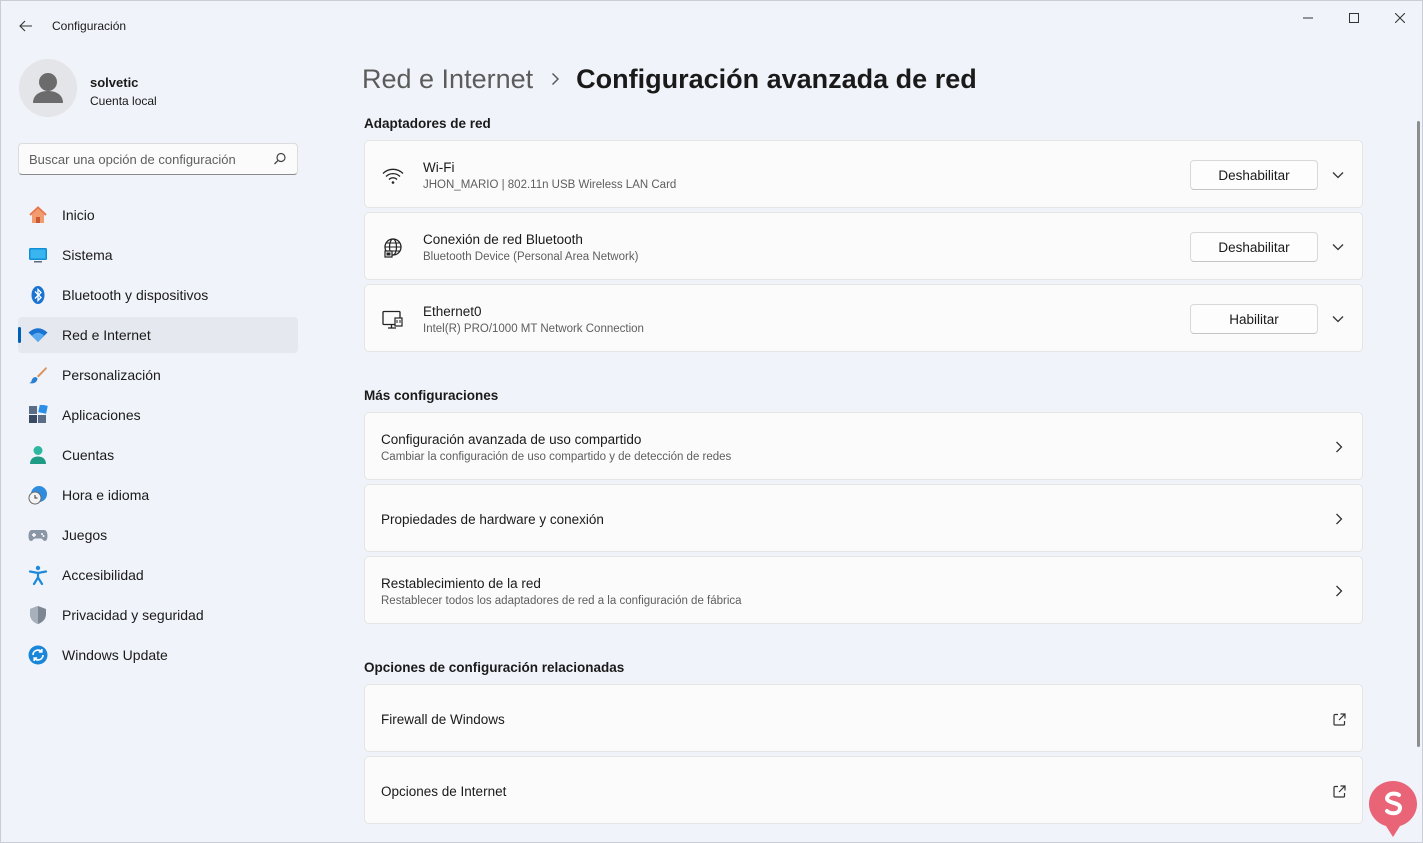  Describe the element at coordinates (393, 248) in the screenshot. I see `globe-network-icon` at that location.